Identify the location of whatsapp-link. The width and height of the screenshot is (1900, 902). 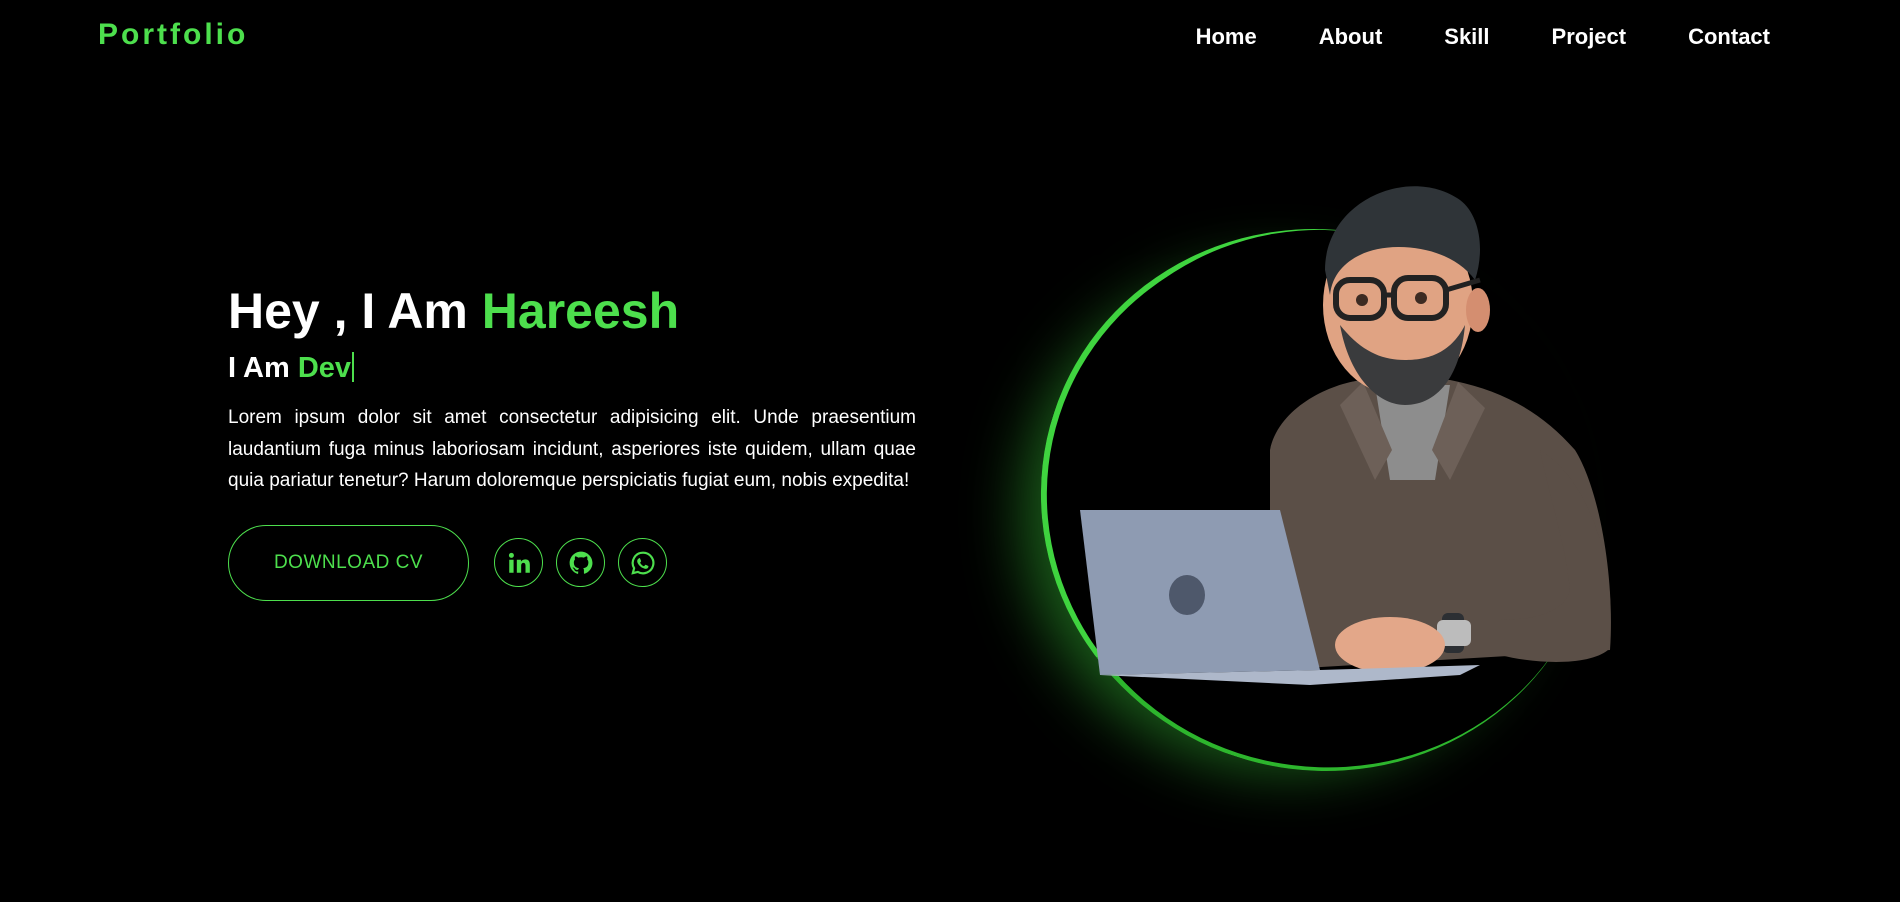
(642, 562).